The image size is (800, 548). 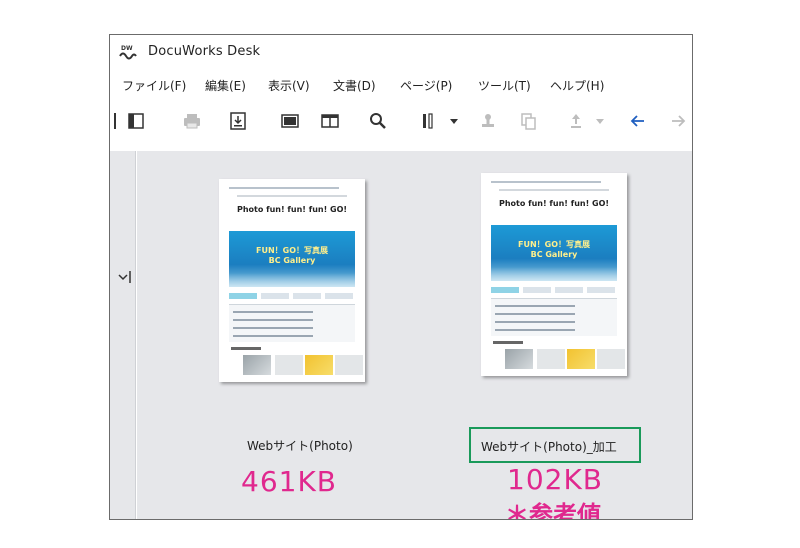 I want to click on window-title: DocuWorks Desk, so click(x=204, y=51).